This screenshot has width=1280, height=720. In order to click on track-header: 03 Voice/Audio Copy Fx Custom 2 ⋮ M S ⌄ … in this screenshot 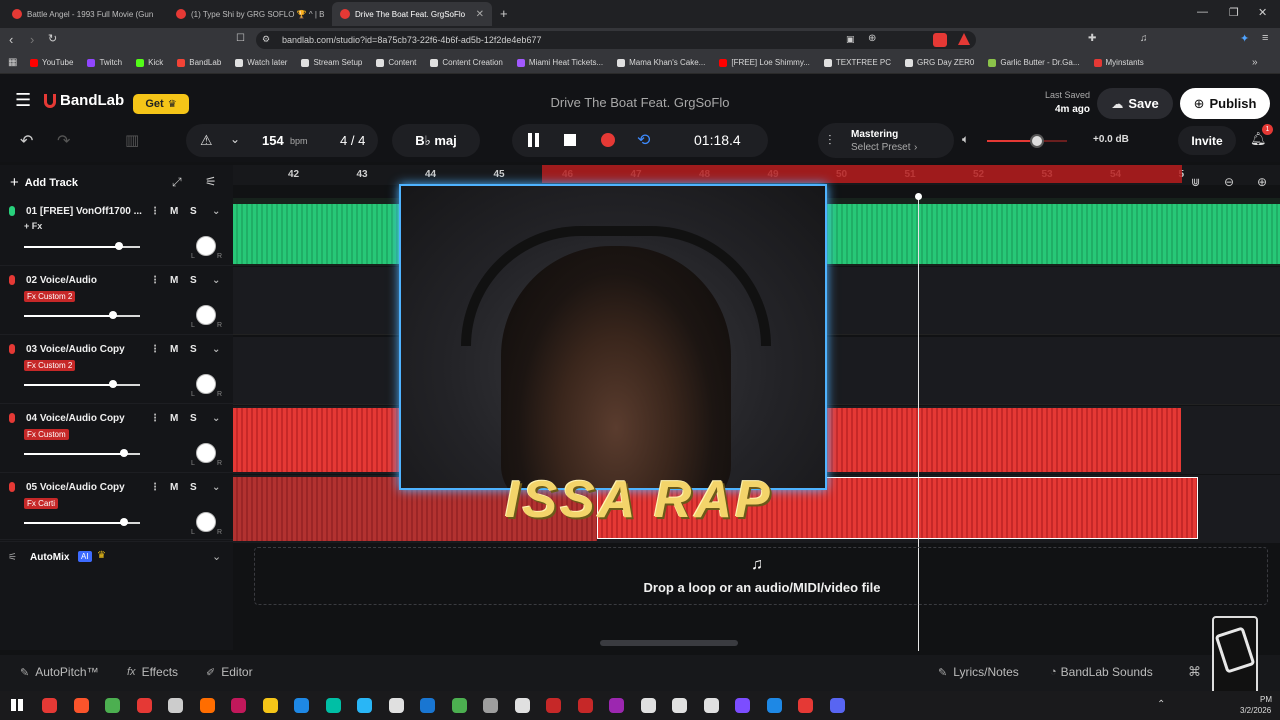, I will do `click(116, 370)`.